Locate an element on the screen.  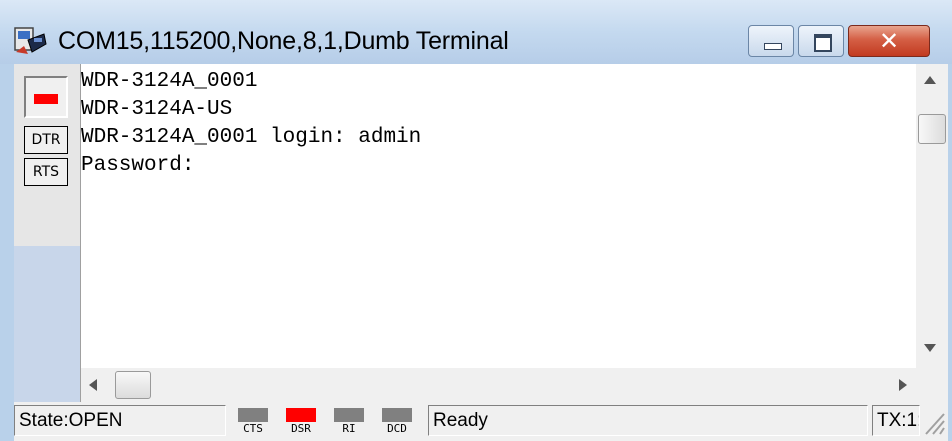
scroll-right-icon is located at coordinates (903, 385).